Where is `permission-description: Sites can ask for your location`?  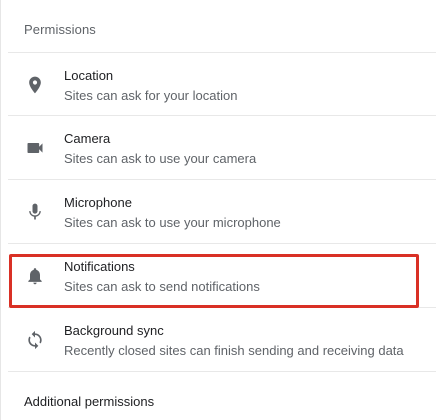
permission-description: Sites can ask for your location is located at coordinates (151, 95).